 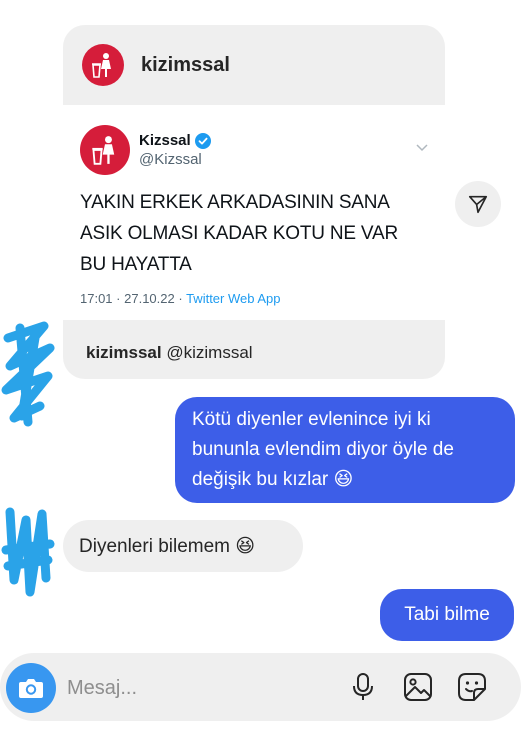 What do you see at coordinates (422, 149) in the screenshot?
I see `chevron-down-icon` at bounding box center [422, 149].